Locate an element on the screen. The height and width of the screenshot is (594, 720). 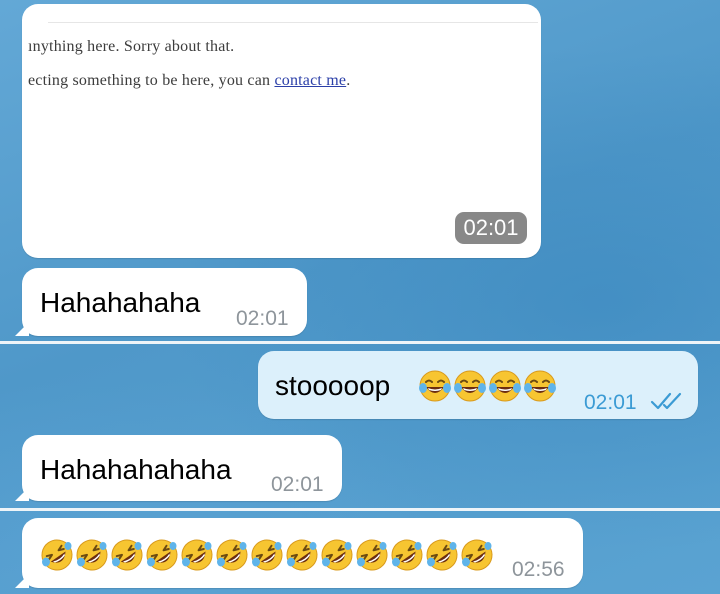
incoming-message: 02:56 is located at coordinates (299, 553).